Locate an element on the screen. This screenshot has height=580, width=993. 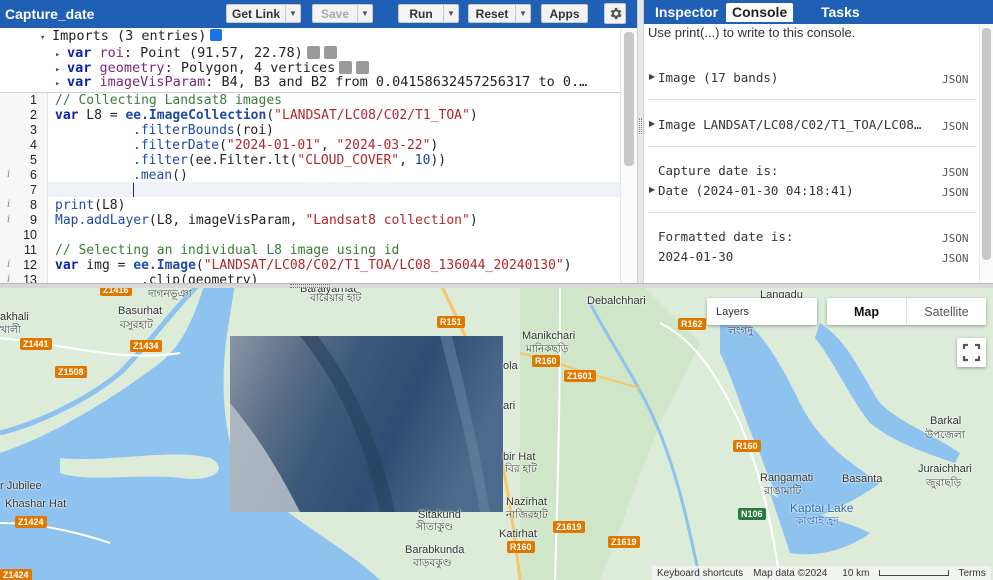
console-scrollbar is located at coordinates (986, 153).